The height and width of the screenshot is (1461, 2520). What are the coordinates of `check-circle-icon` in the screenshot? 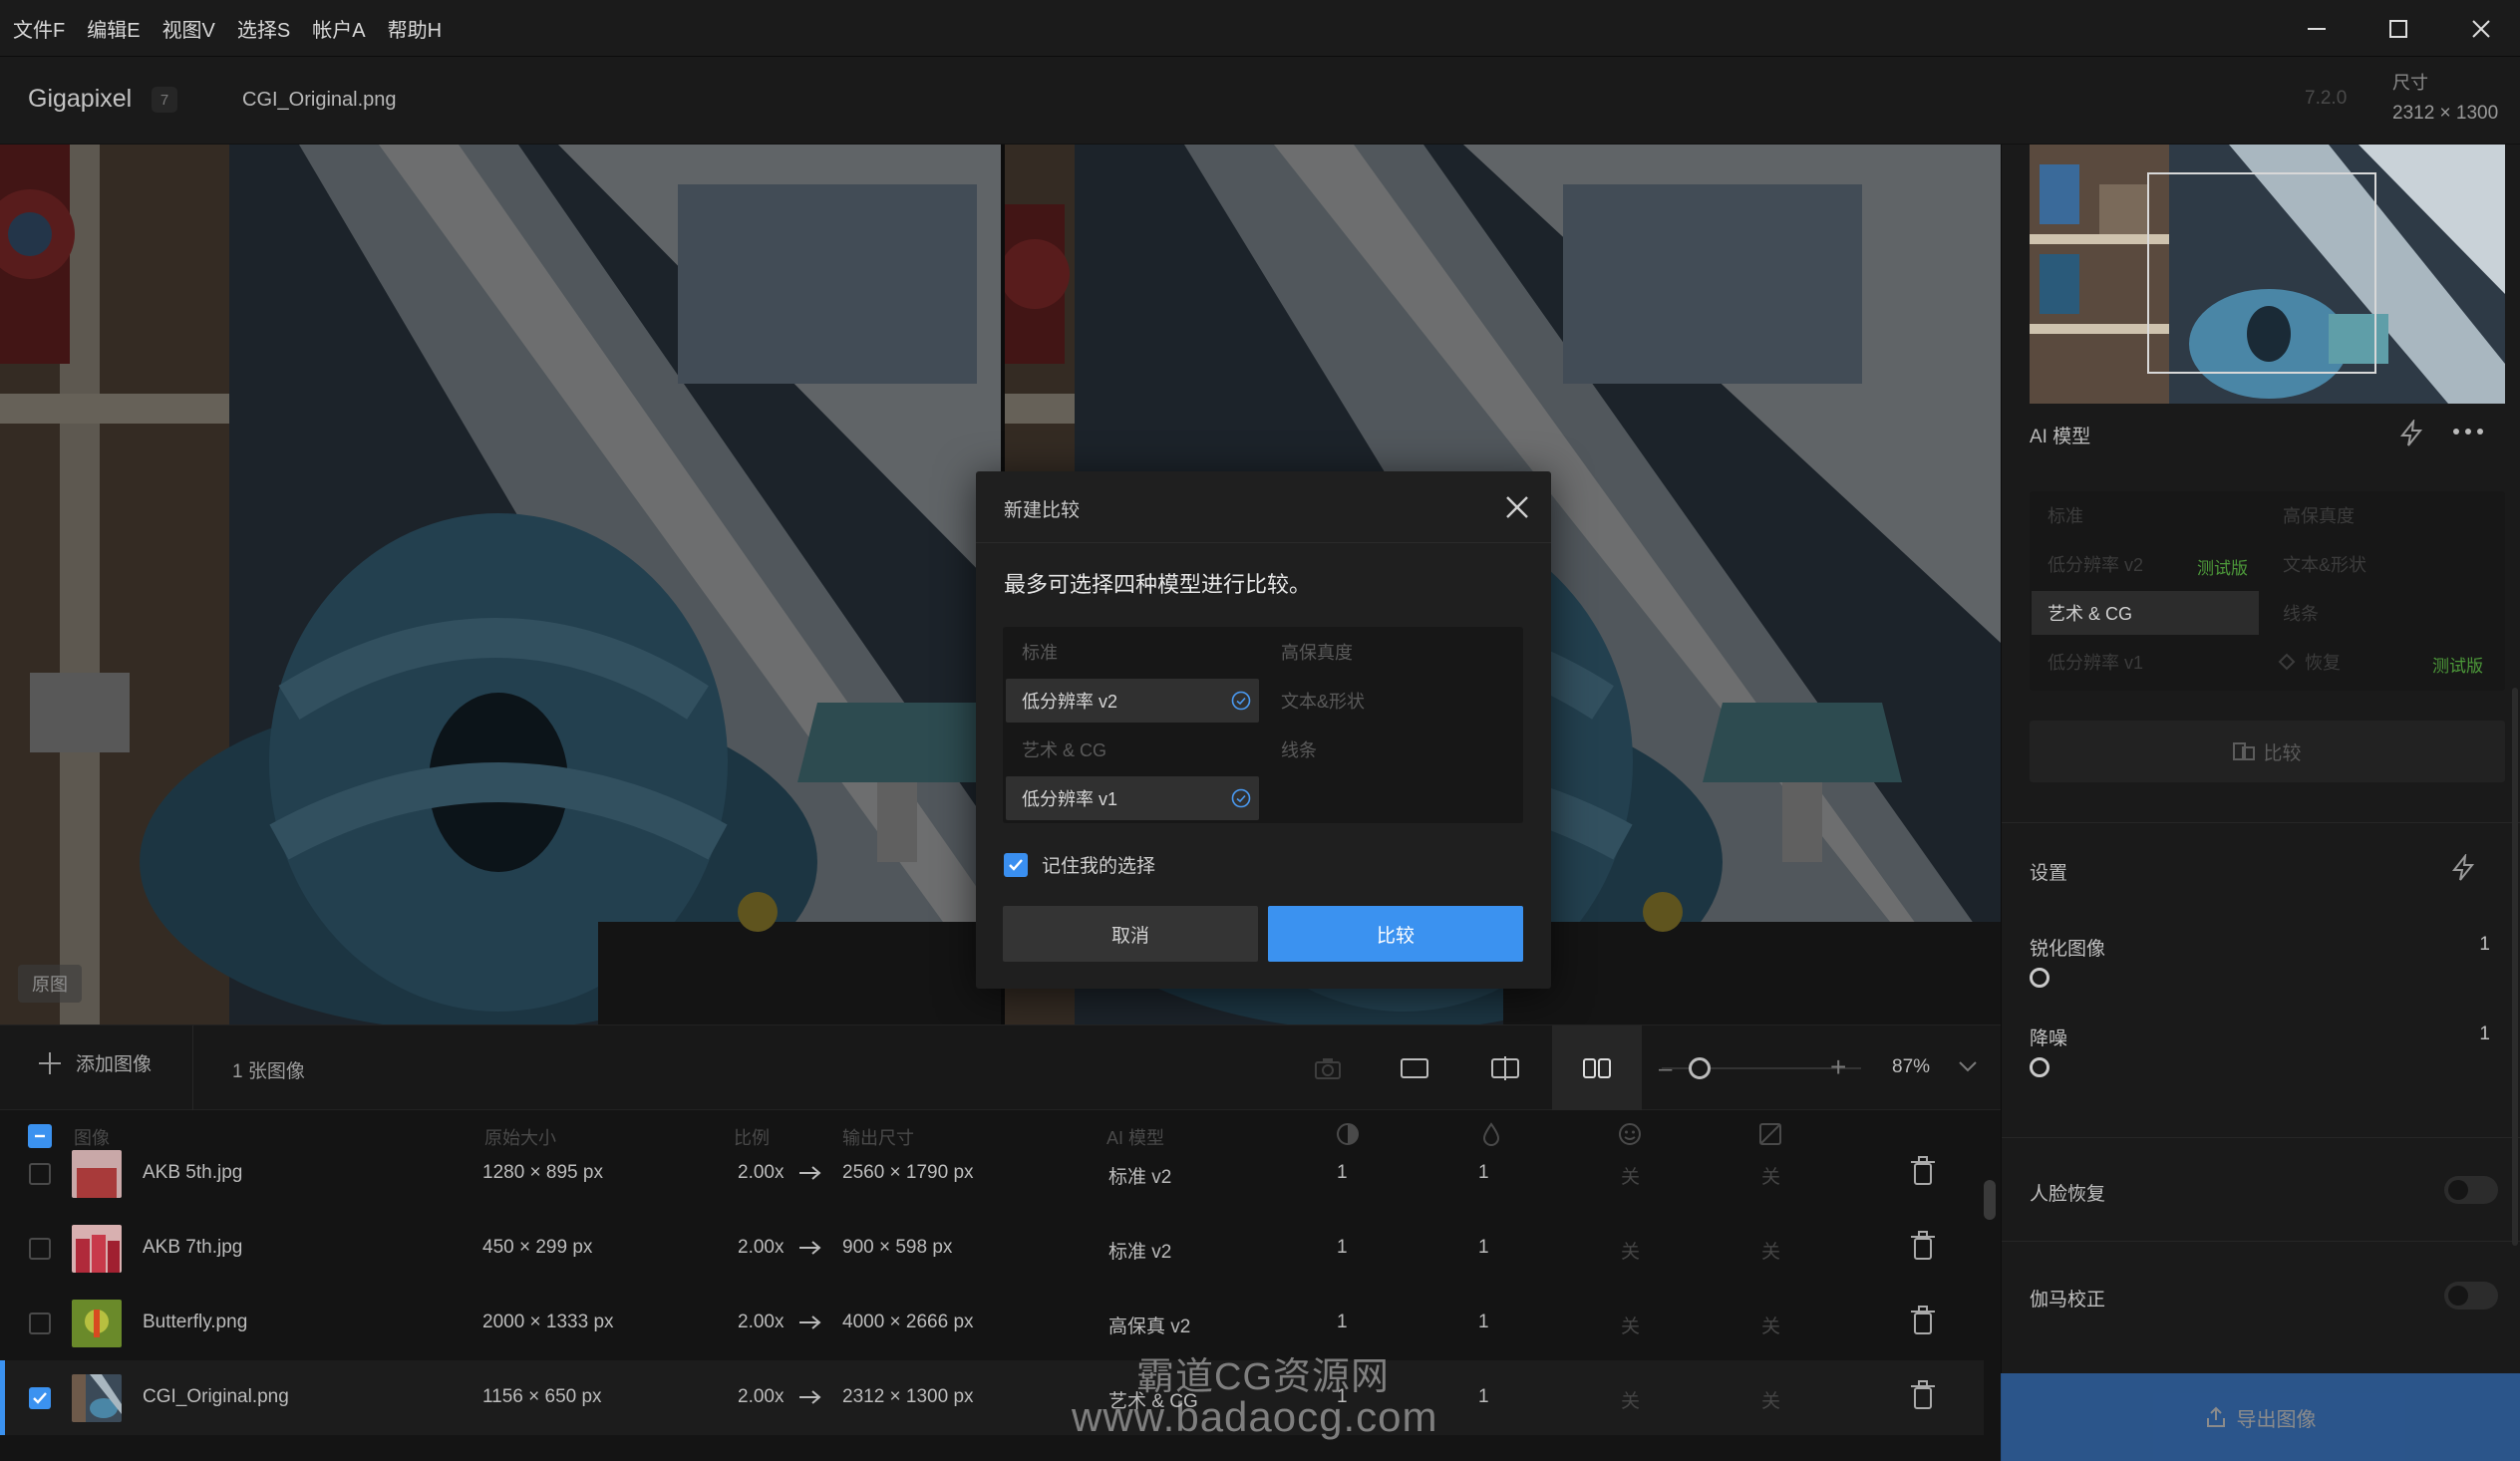 It's located at (1241, 798).